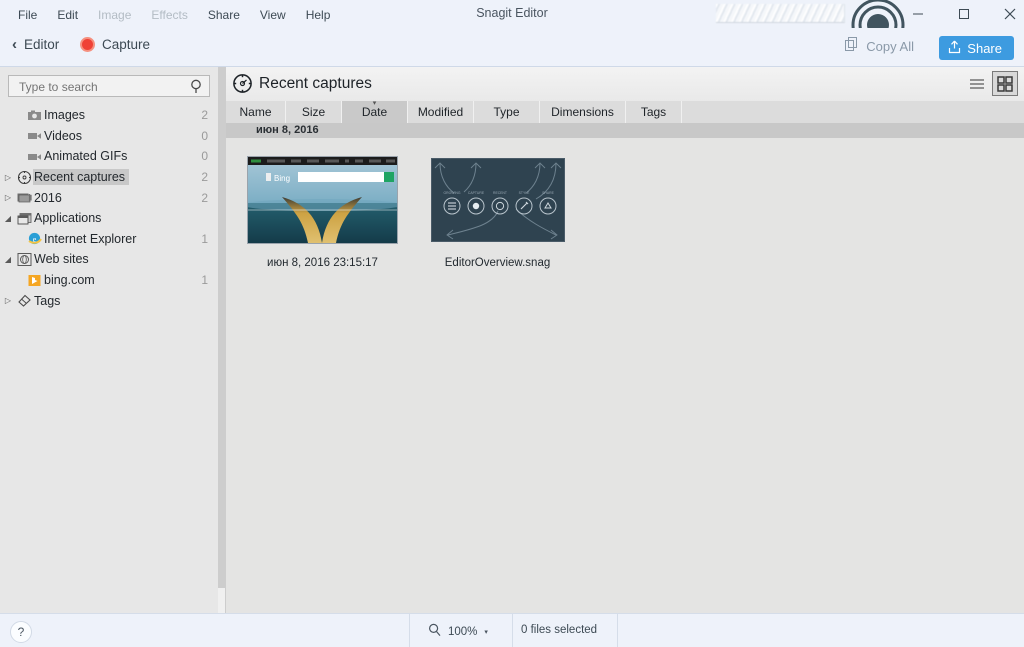 The height and width of the screenshot is (647, 1024). What do you see at coordinates (273, 15) in the screenshot?
I see `menu-item-view: View` at bounding box center [273, 15].